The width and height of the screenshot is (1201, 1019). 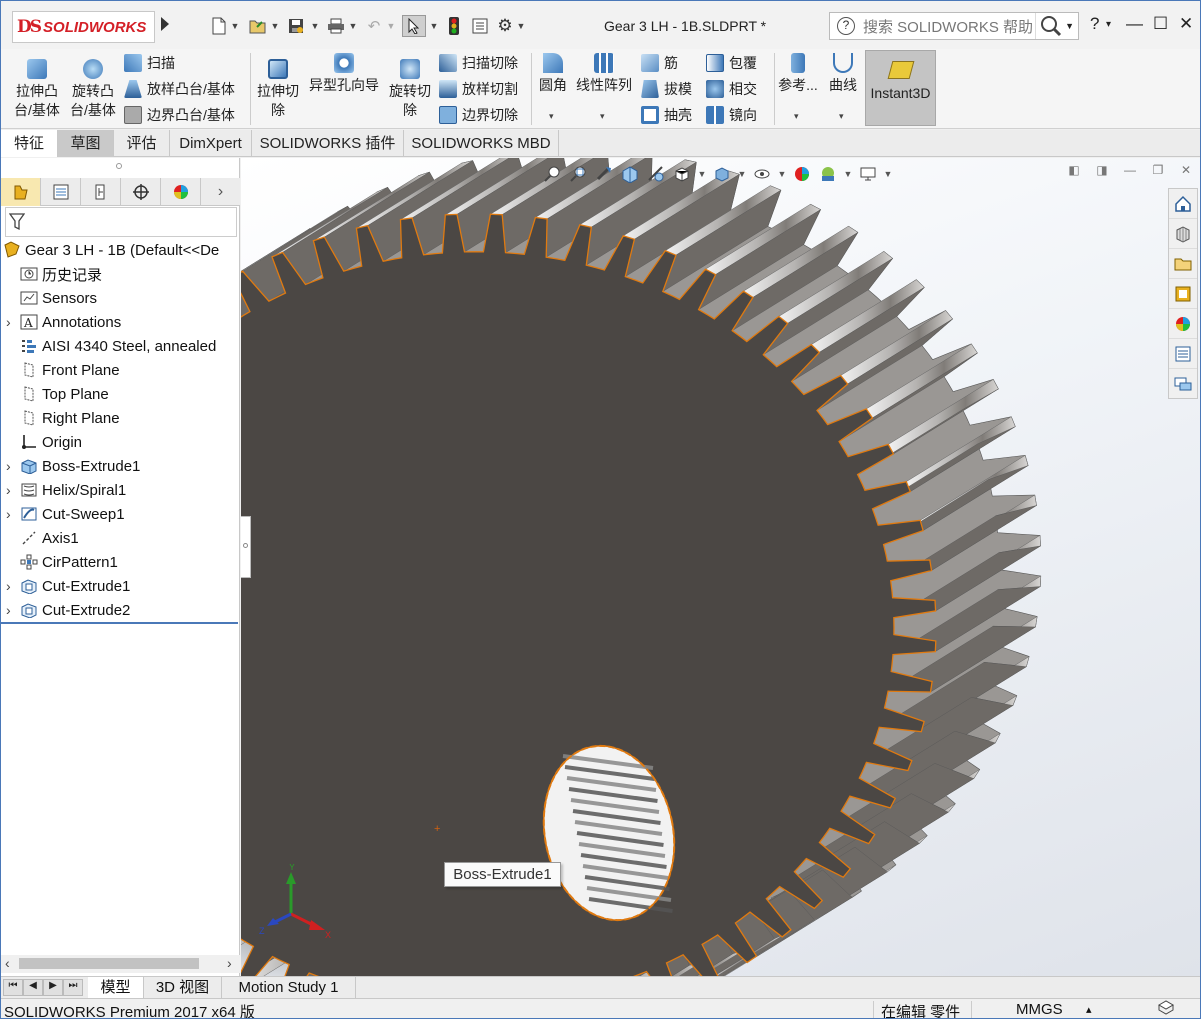 What do you see at coordinates (454, 26) in the screenshot?
I see `rebuild-traffic-light-icon` at bounding box center [454, 26].